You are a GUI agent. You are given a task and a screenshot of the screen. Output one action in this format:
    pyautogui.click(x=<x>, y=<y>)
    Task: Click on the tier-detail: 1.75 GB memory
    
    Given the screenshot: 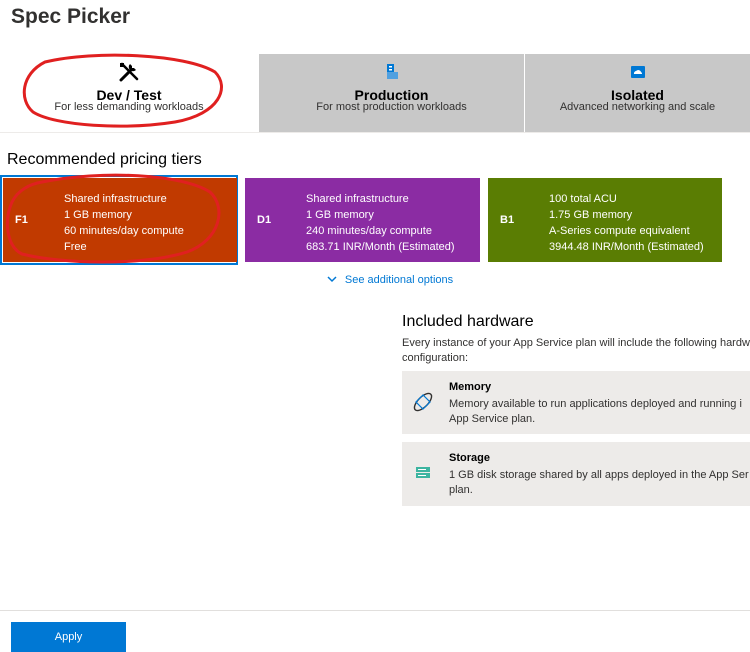 What is the action you would take?
    pyautogui.click(x=591, y=215)
    